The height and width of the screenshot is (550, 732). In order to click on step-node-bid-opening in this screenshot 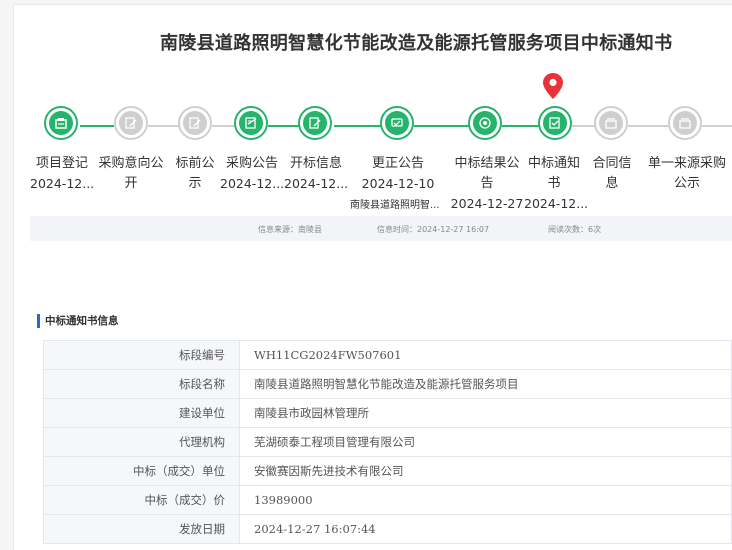, I will do `click(318, 126)`.